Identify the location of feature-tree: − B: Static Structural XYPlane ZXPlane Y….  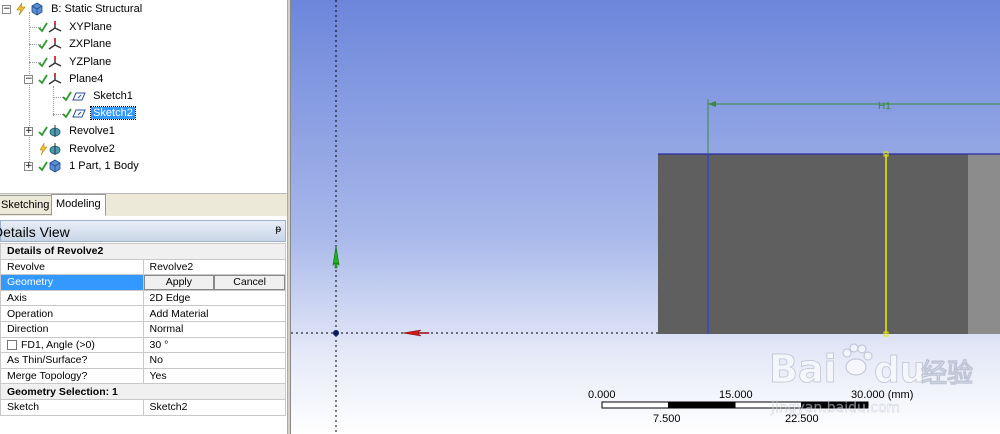
(144, 96).